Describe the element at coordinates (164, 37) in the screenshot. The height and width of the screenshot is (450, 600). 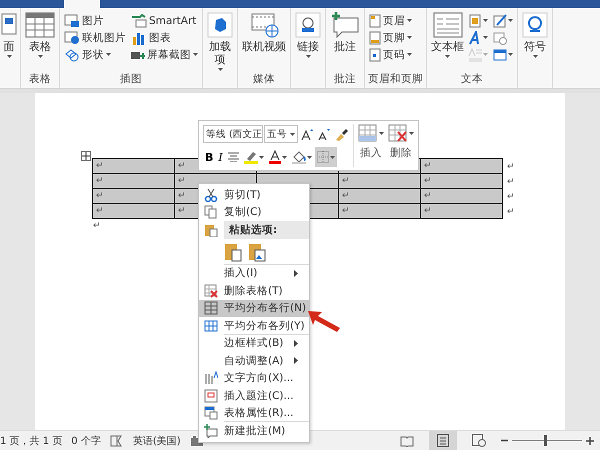
I see `ribbon-button: 图表` at that location.